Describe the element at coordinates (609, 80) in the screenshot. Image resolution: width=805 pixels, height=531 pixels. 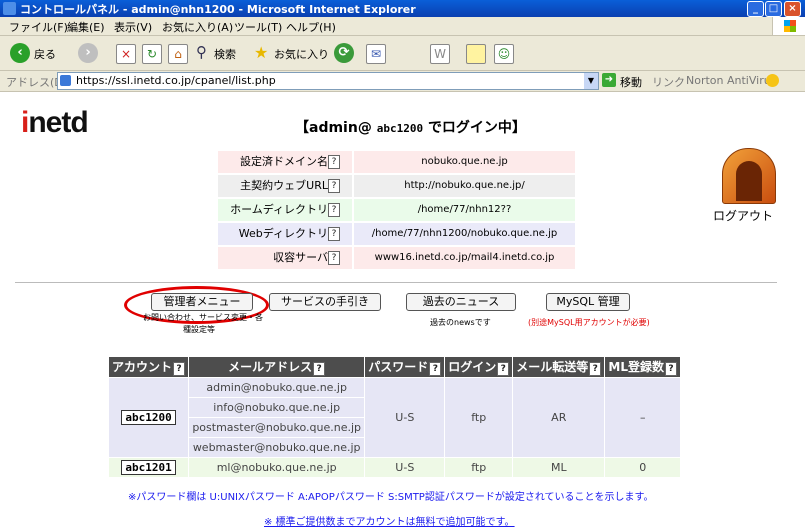
I see `go-arrow-icon: ➜` at that location.